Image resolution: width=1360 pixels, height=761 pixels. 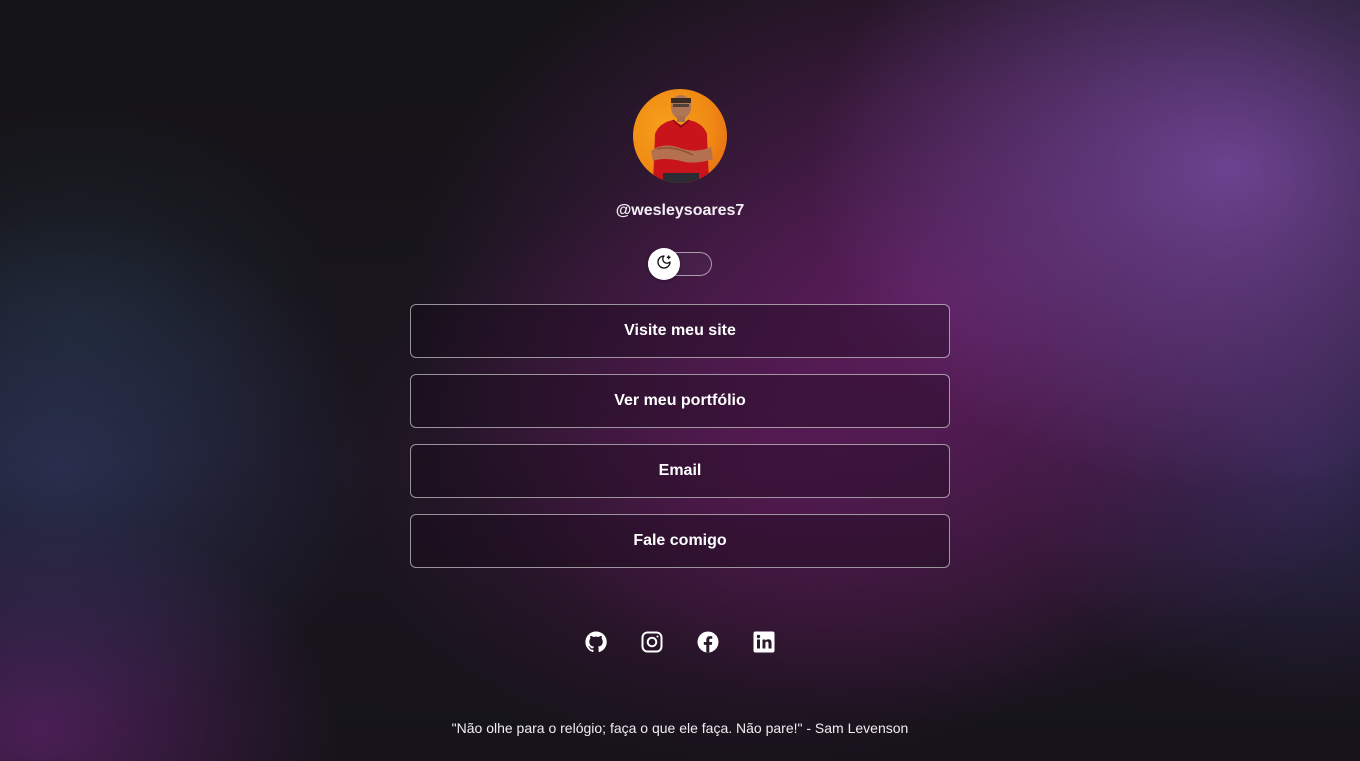 I want to click on instagram-link, so click(x=652, y=644).